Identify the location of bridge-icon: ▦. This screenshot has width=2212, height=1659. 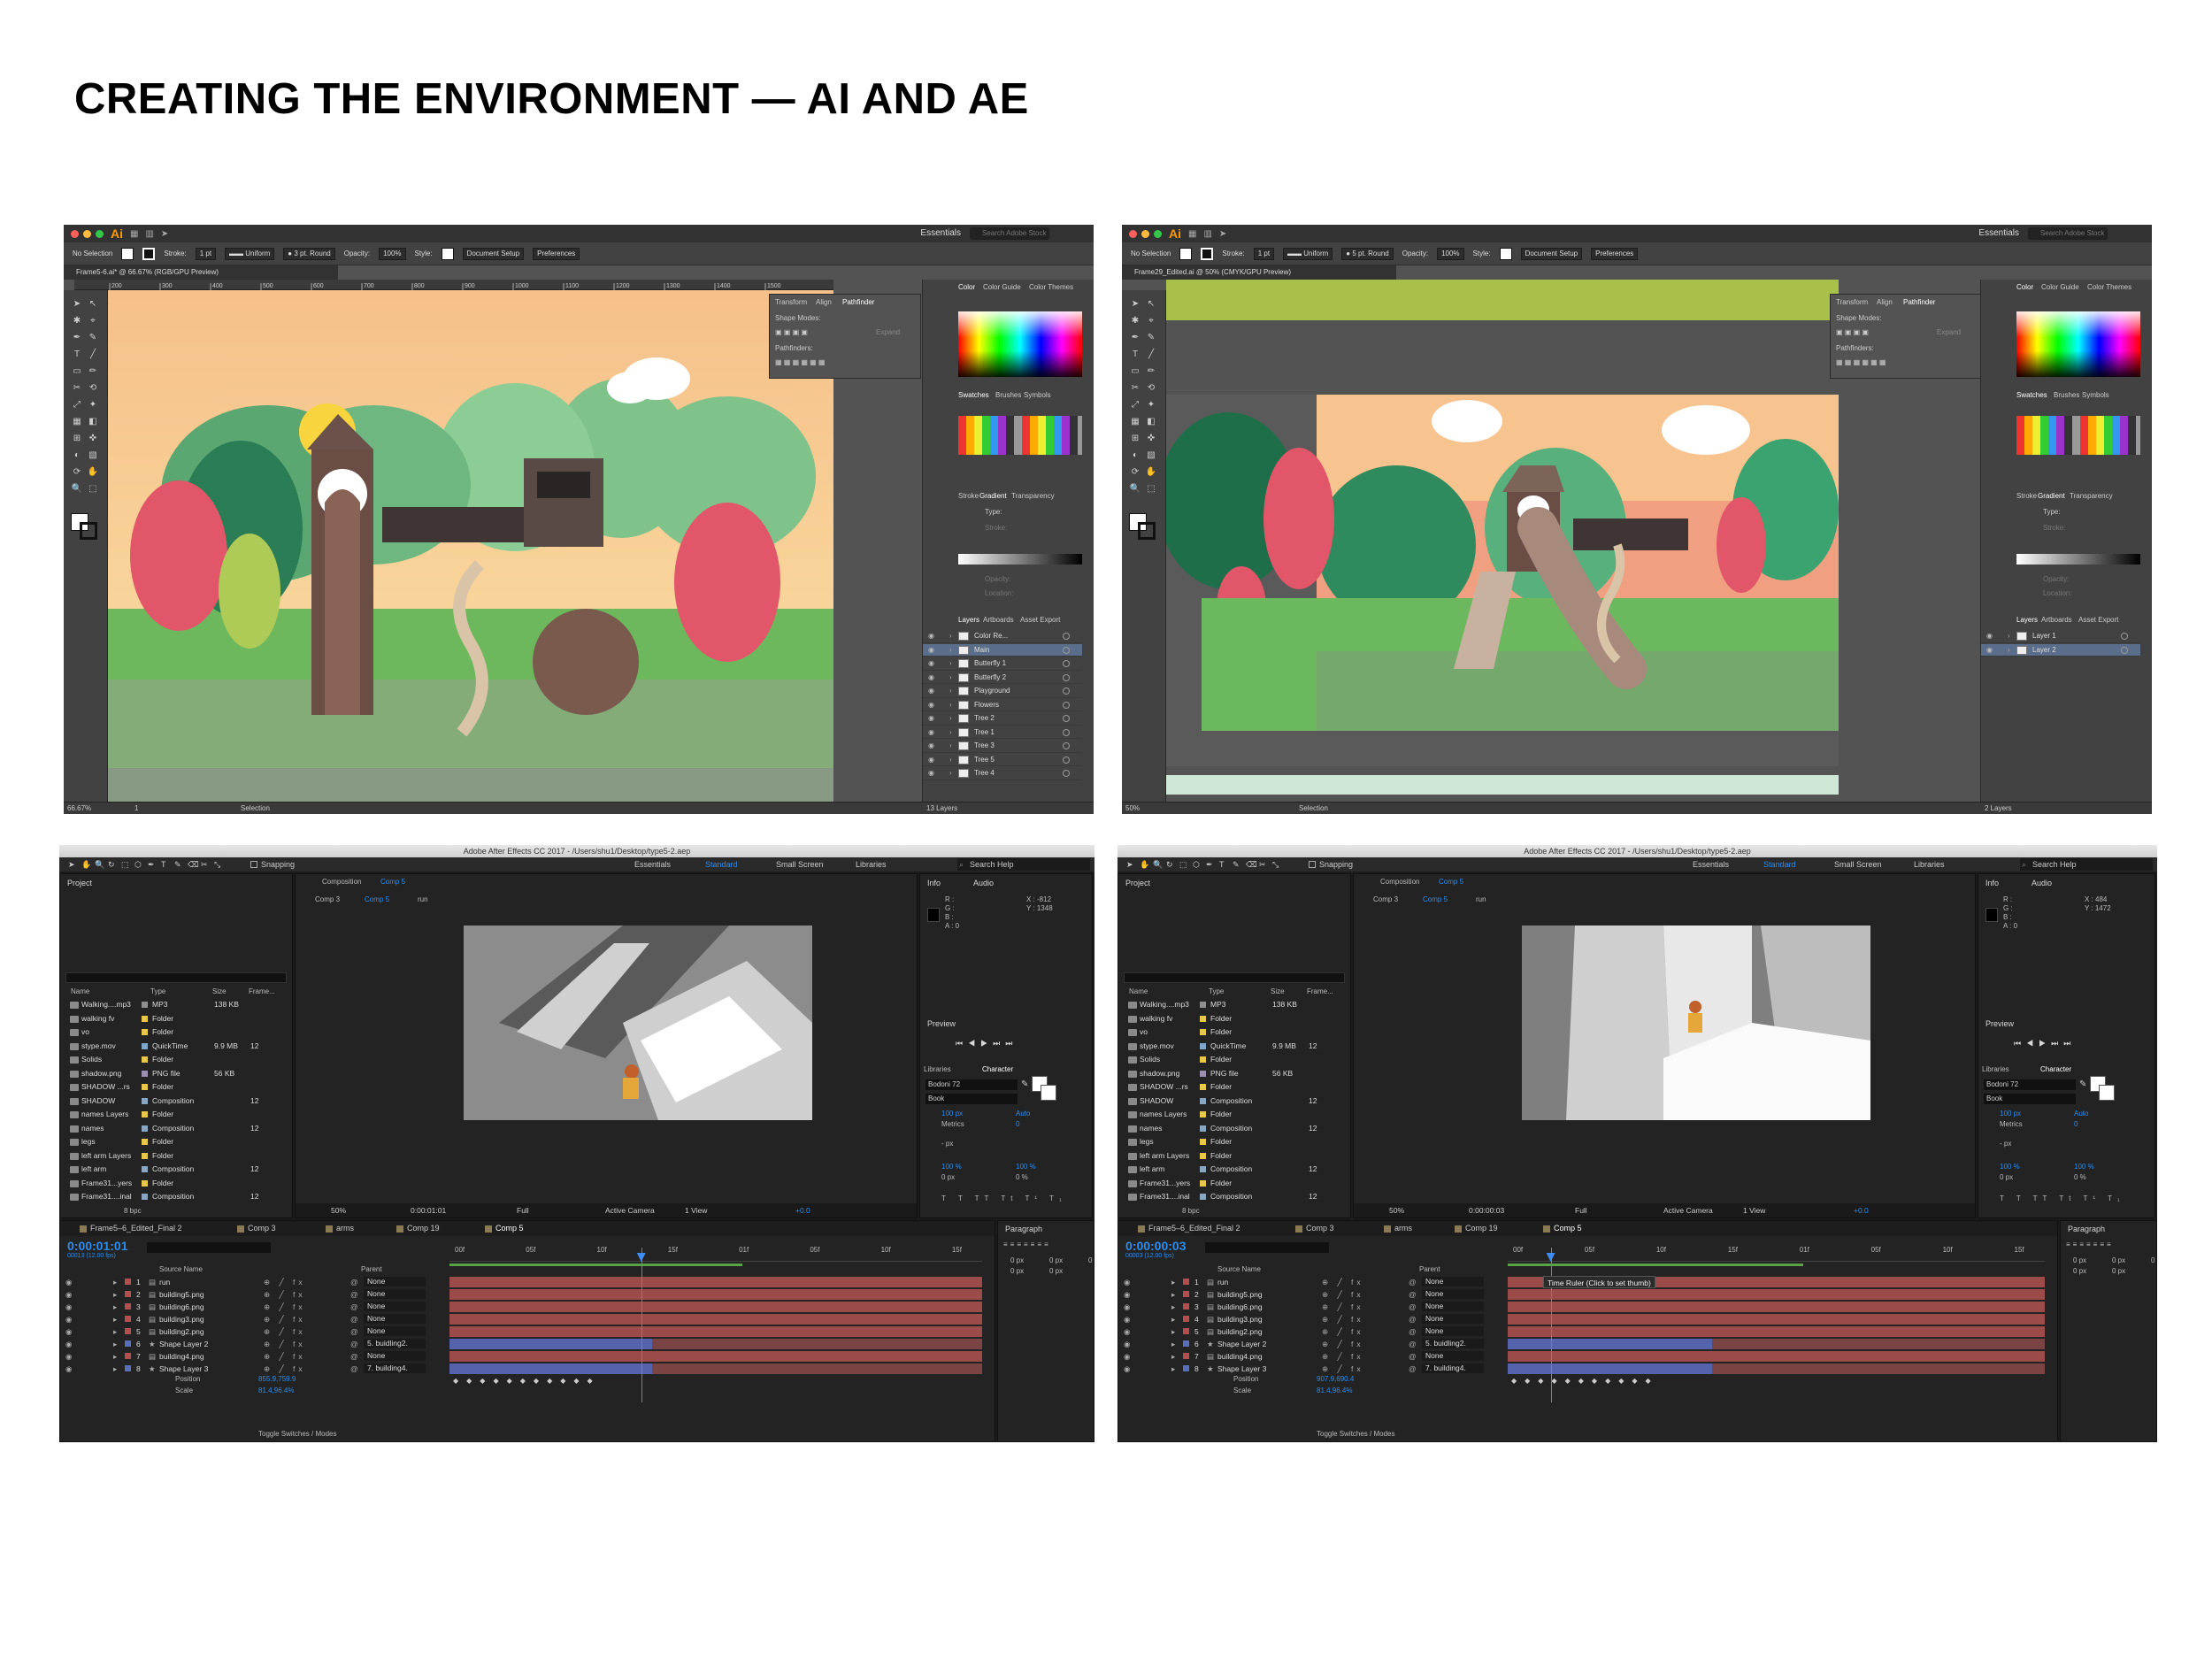
(1192, 234).